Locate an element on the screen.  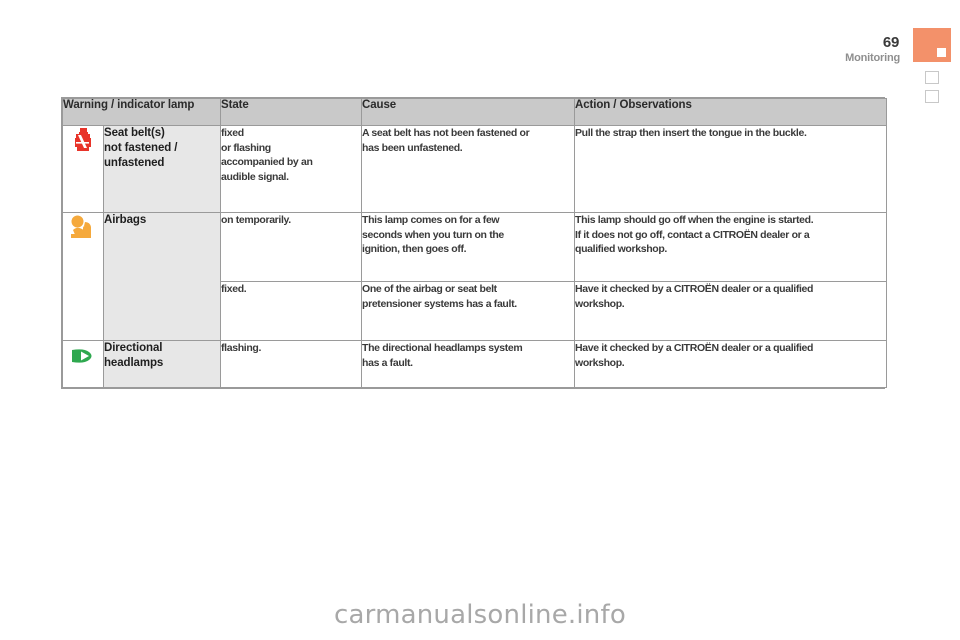
lamp-name-cell: Seat belt(s) not fastened / unfastened is located at coordinates (162, 169).